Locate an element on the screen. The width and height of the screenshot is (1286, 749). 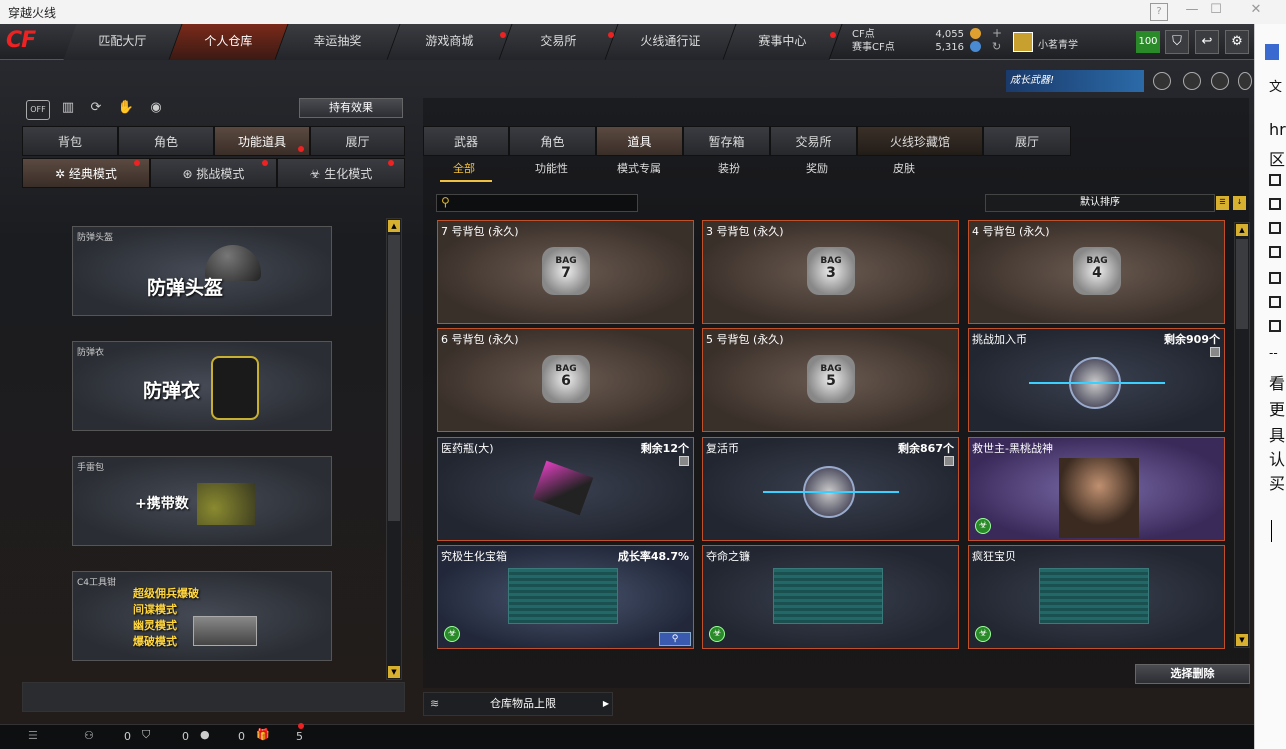
backpack-icon: BAG 3 is located at coordinates (831, 271).